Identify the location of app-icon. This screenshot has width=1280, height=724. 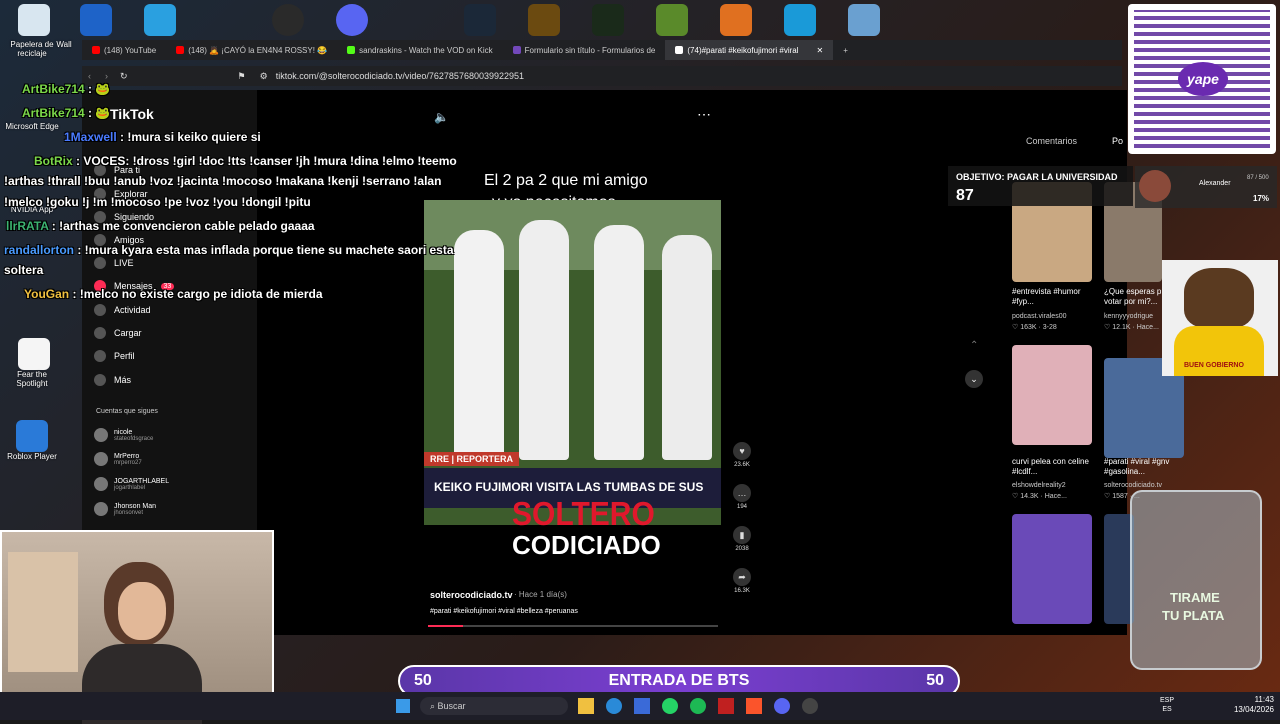
(726, 706).